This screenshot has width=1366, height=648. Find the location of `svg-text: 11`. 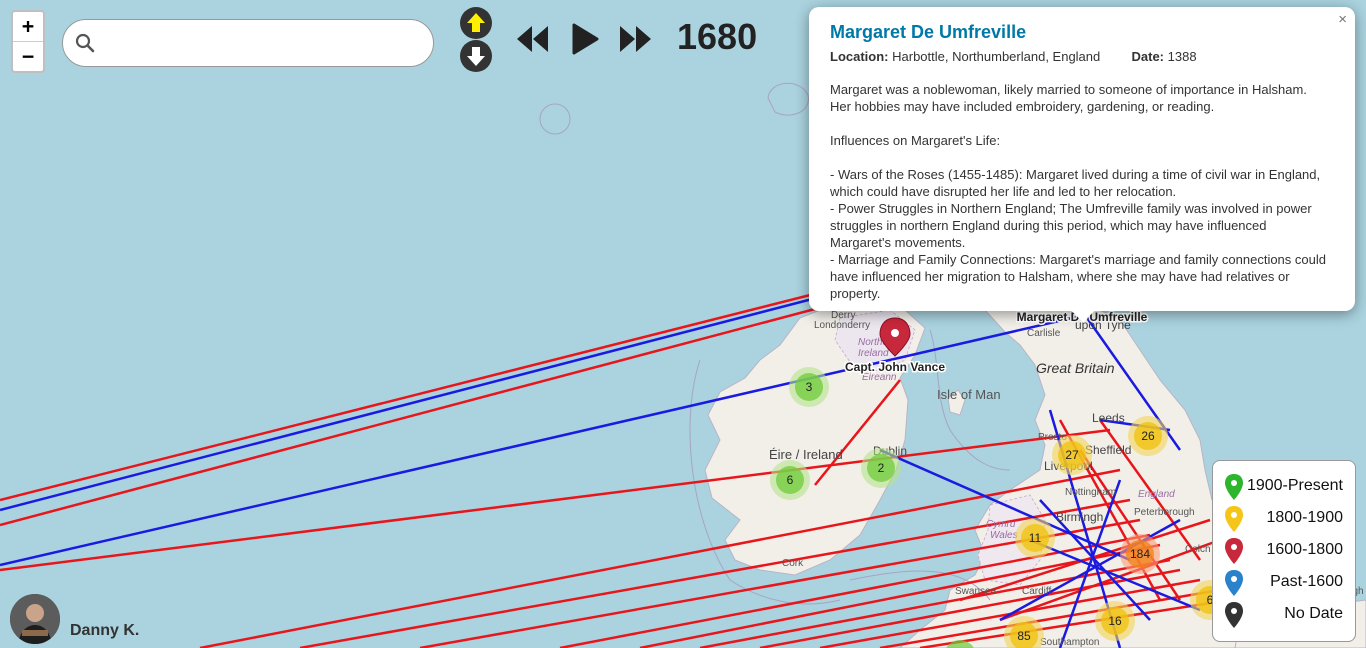

svg-text: 11 is located at coordinates (1035, 538).